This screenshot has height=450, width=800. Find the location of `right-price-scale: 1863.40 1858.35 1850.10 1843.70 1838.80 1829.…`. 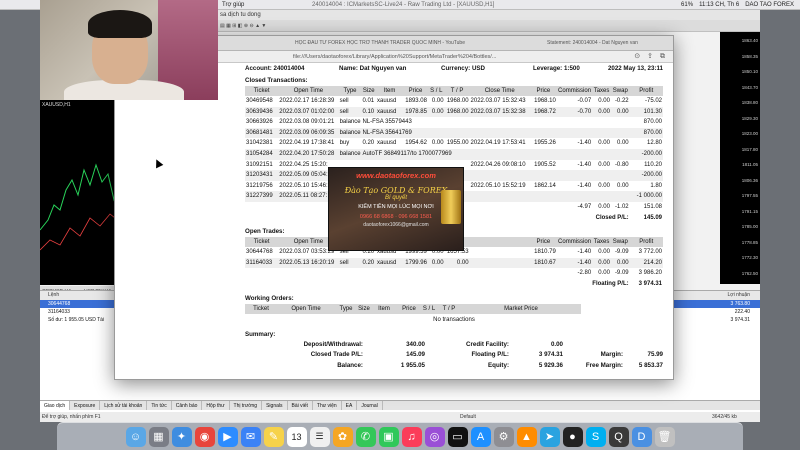

right-price-scale: 1863.40 1858.35 1850.10 1843.70 1838.80 1829.… is located at coordinates (740, 158).